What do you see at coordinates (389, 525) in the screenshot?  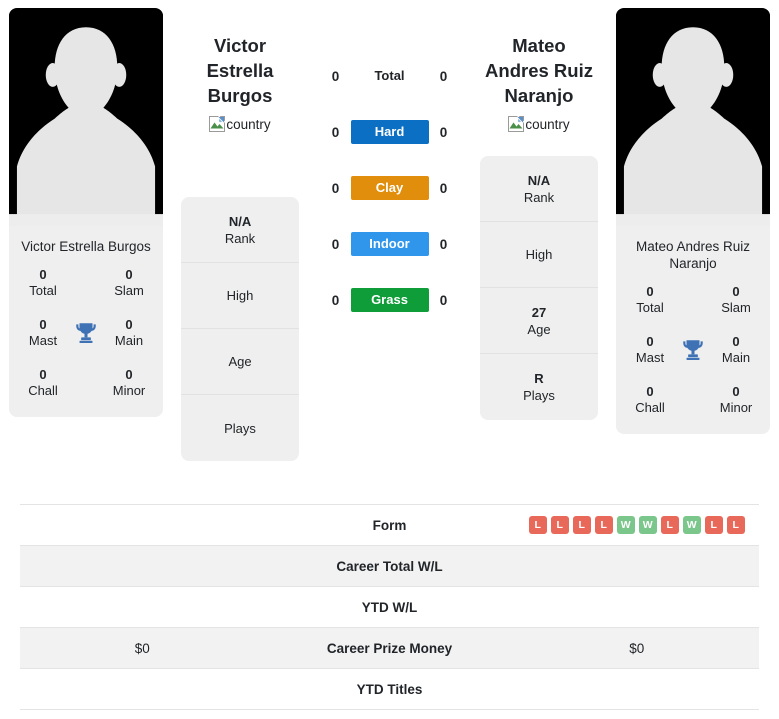 I see `table-row: Form L L L L W W L W L L` at bounding box center [389, 525].